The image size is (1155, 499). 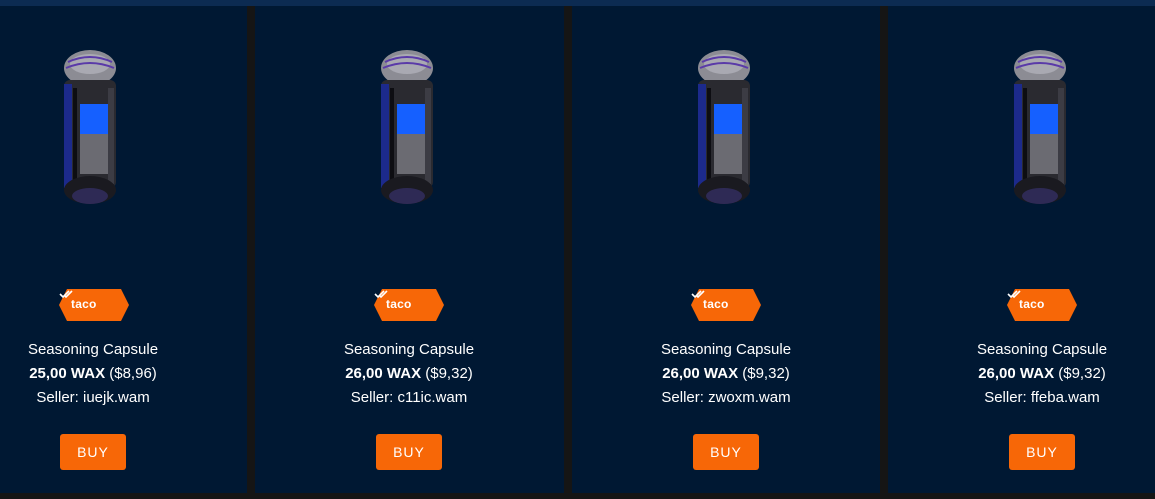 What do you see at coordinates (1042, 397) in the screenshot?
I see `seller-label: Seller: ffeba.wam` at bounding box center [1042, 397].